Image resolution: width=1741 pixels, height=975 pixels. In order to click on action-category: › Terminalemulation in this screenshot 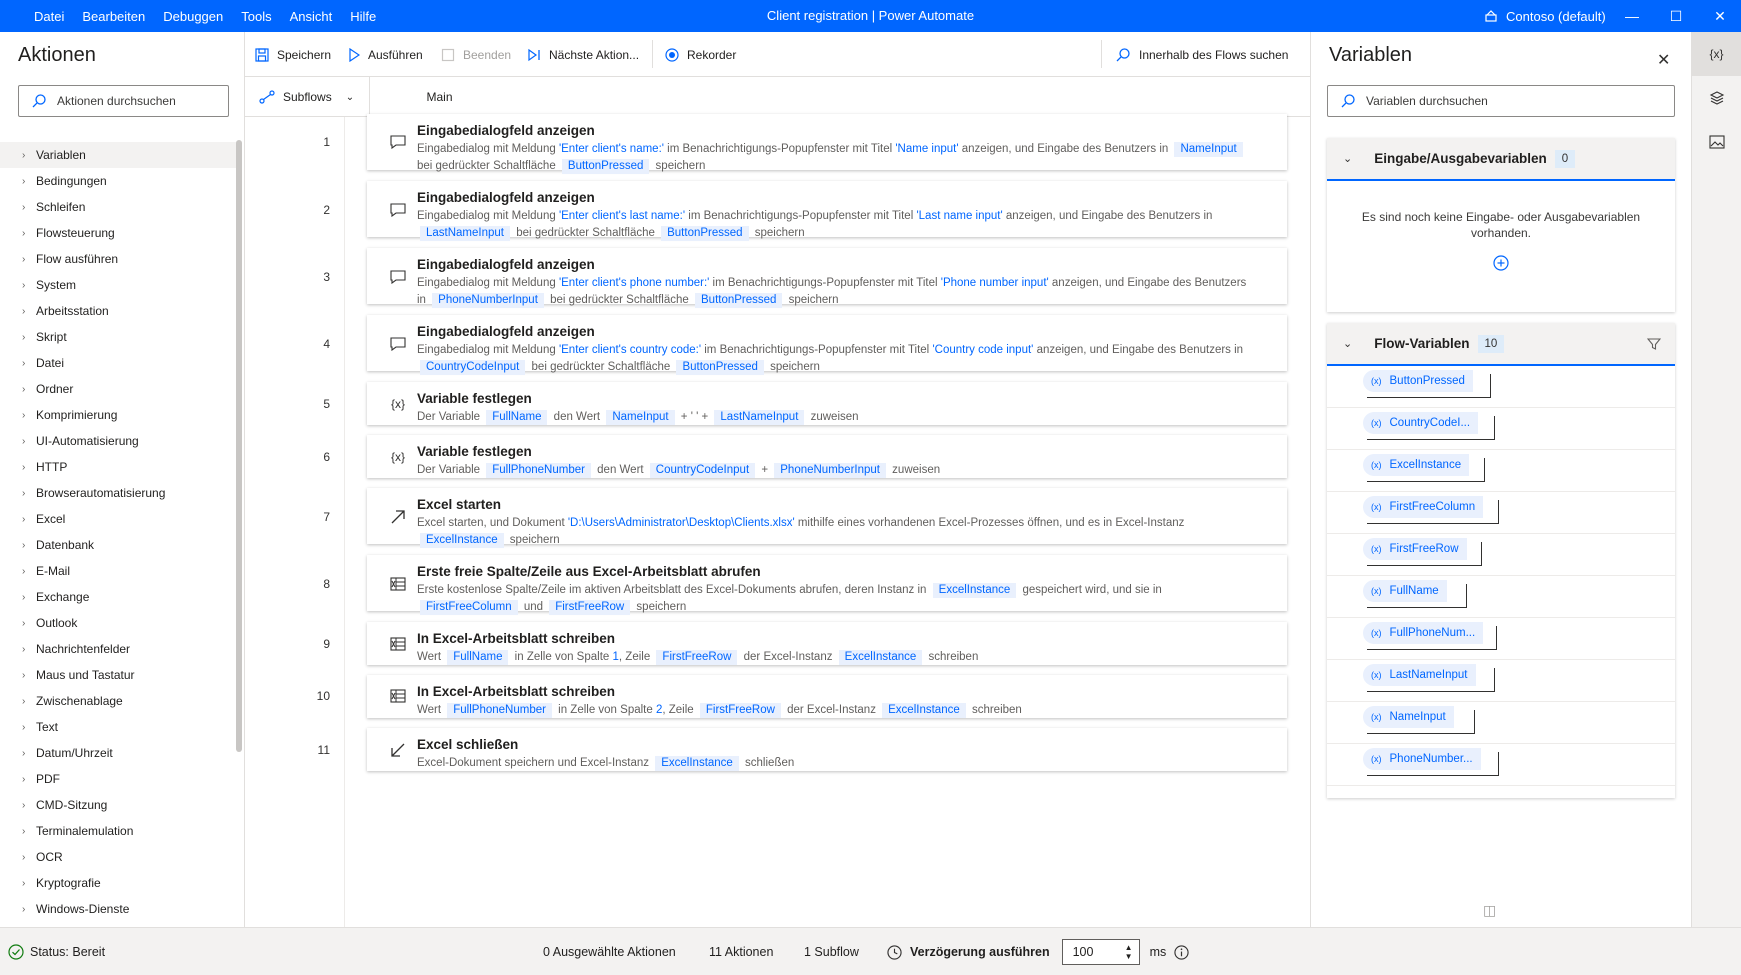, I will do `click(118, 831)`.